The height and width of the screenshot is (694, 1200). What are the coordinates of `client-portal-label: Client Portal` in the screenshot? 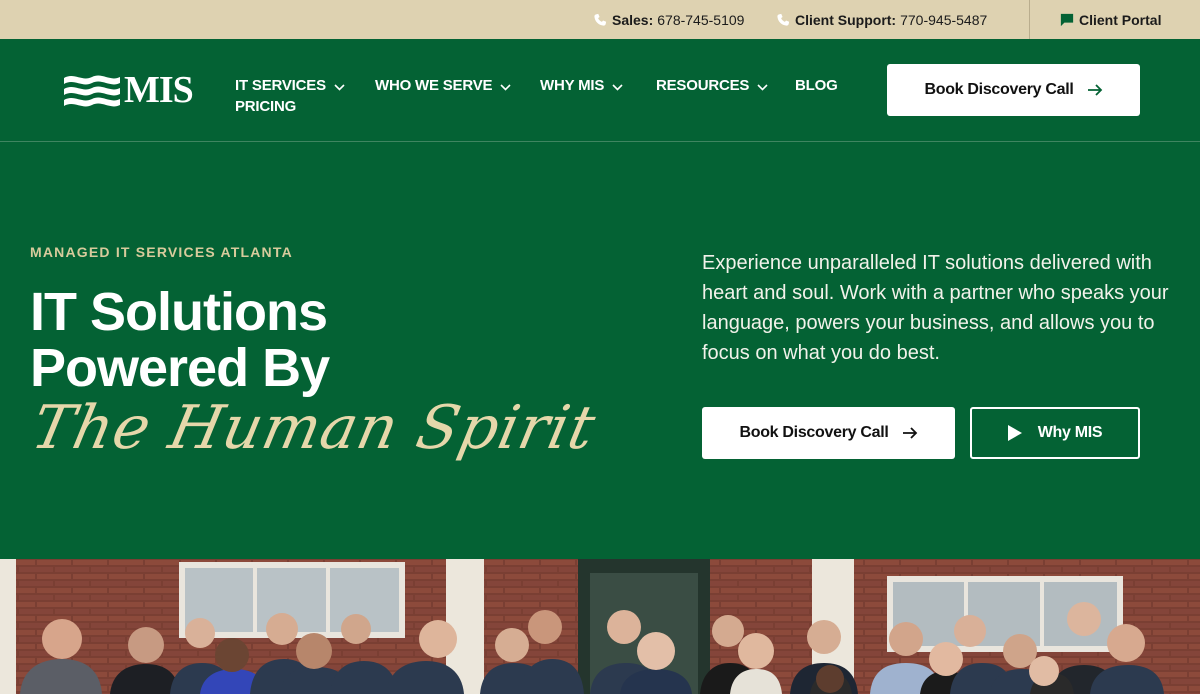 It's located at (1120, 19).